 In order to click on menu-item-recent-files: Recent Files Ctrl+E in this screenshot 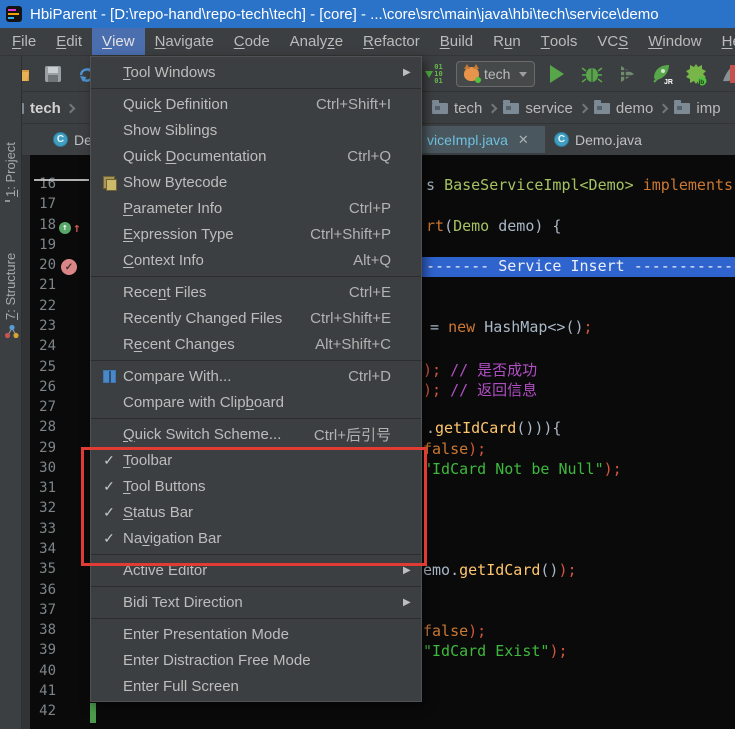, I will do `click(256, 292)`.